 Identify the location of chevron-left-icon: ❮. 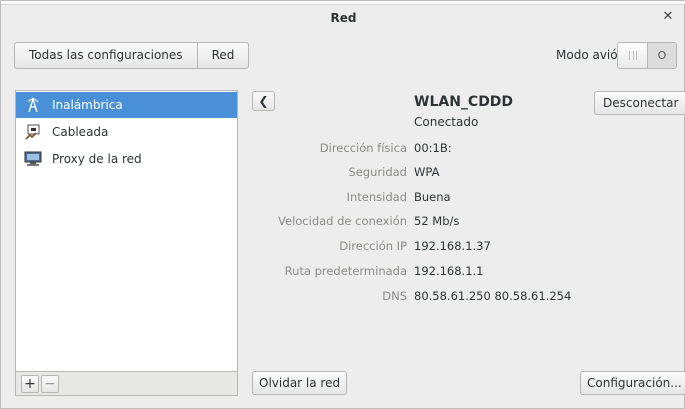
(263, 101).